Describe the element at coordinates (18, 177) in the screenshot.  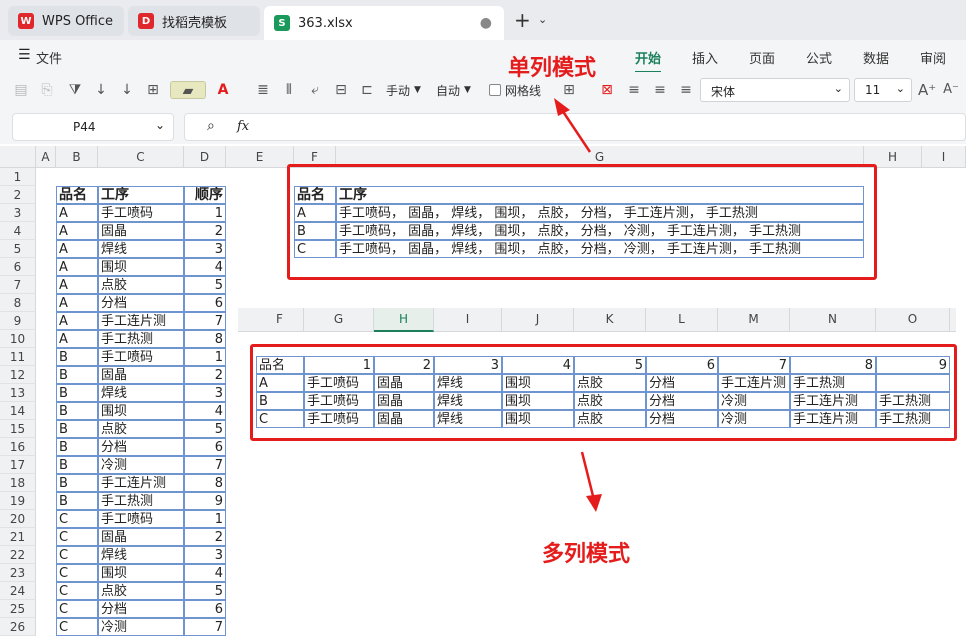
I see `row-header: 1` at that location.